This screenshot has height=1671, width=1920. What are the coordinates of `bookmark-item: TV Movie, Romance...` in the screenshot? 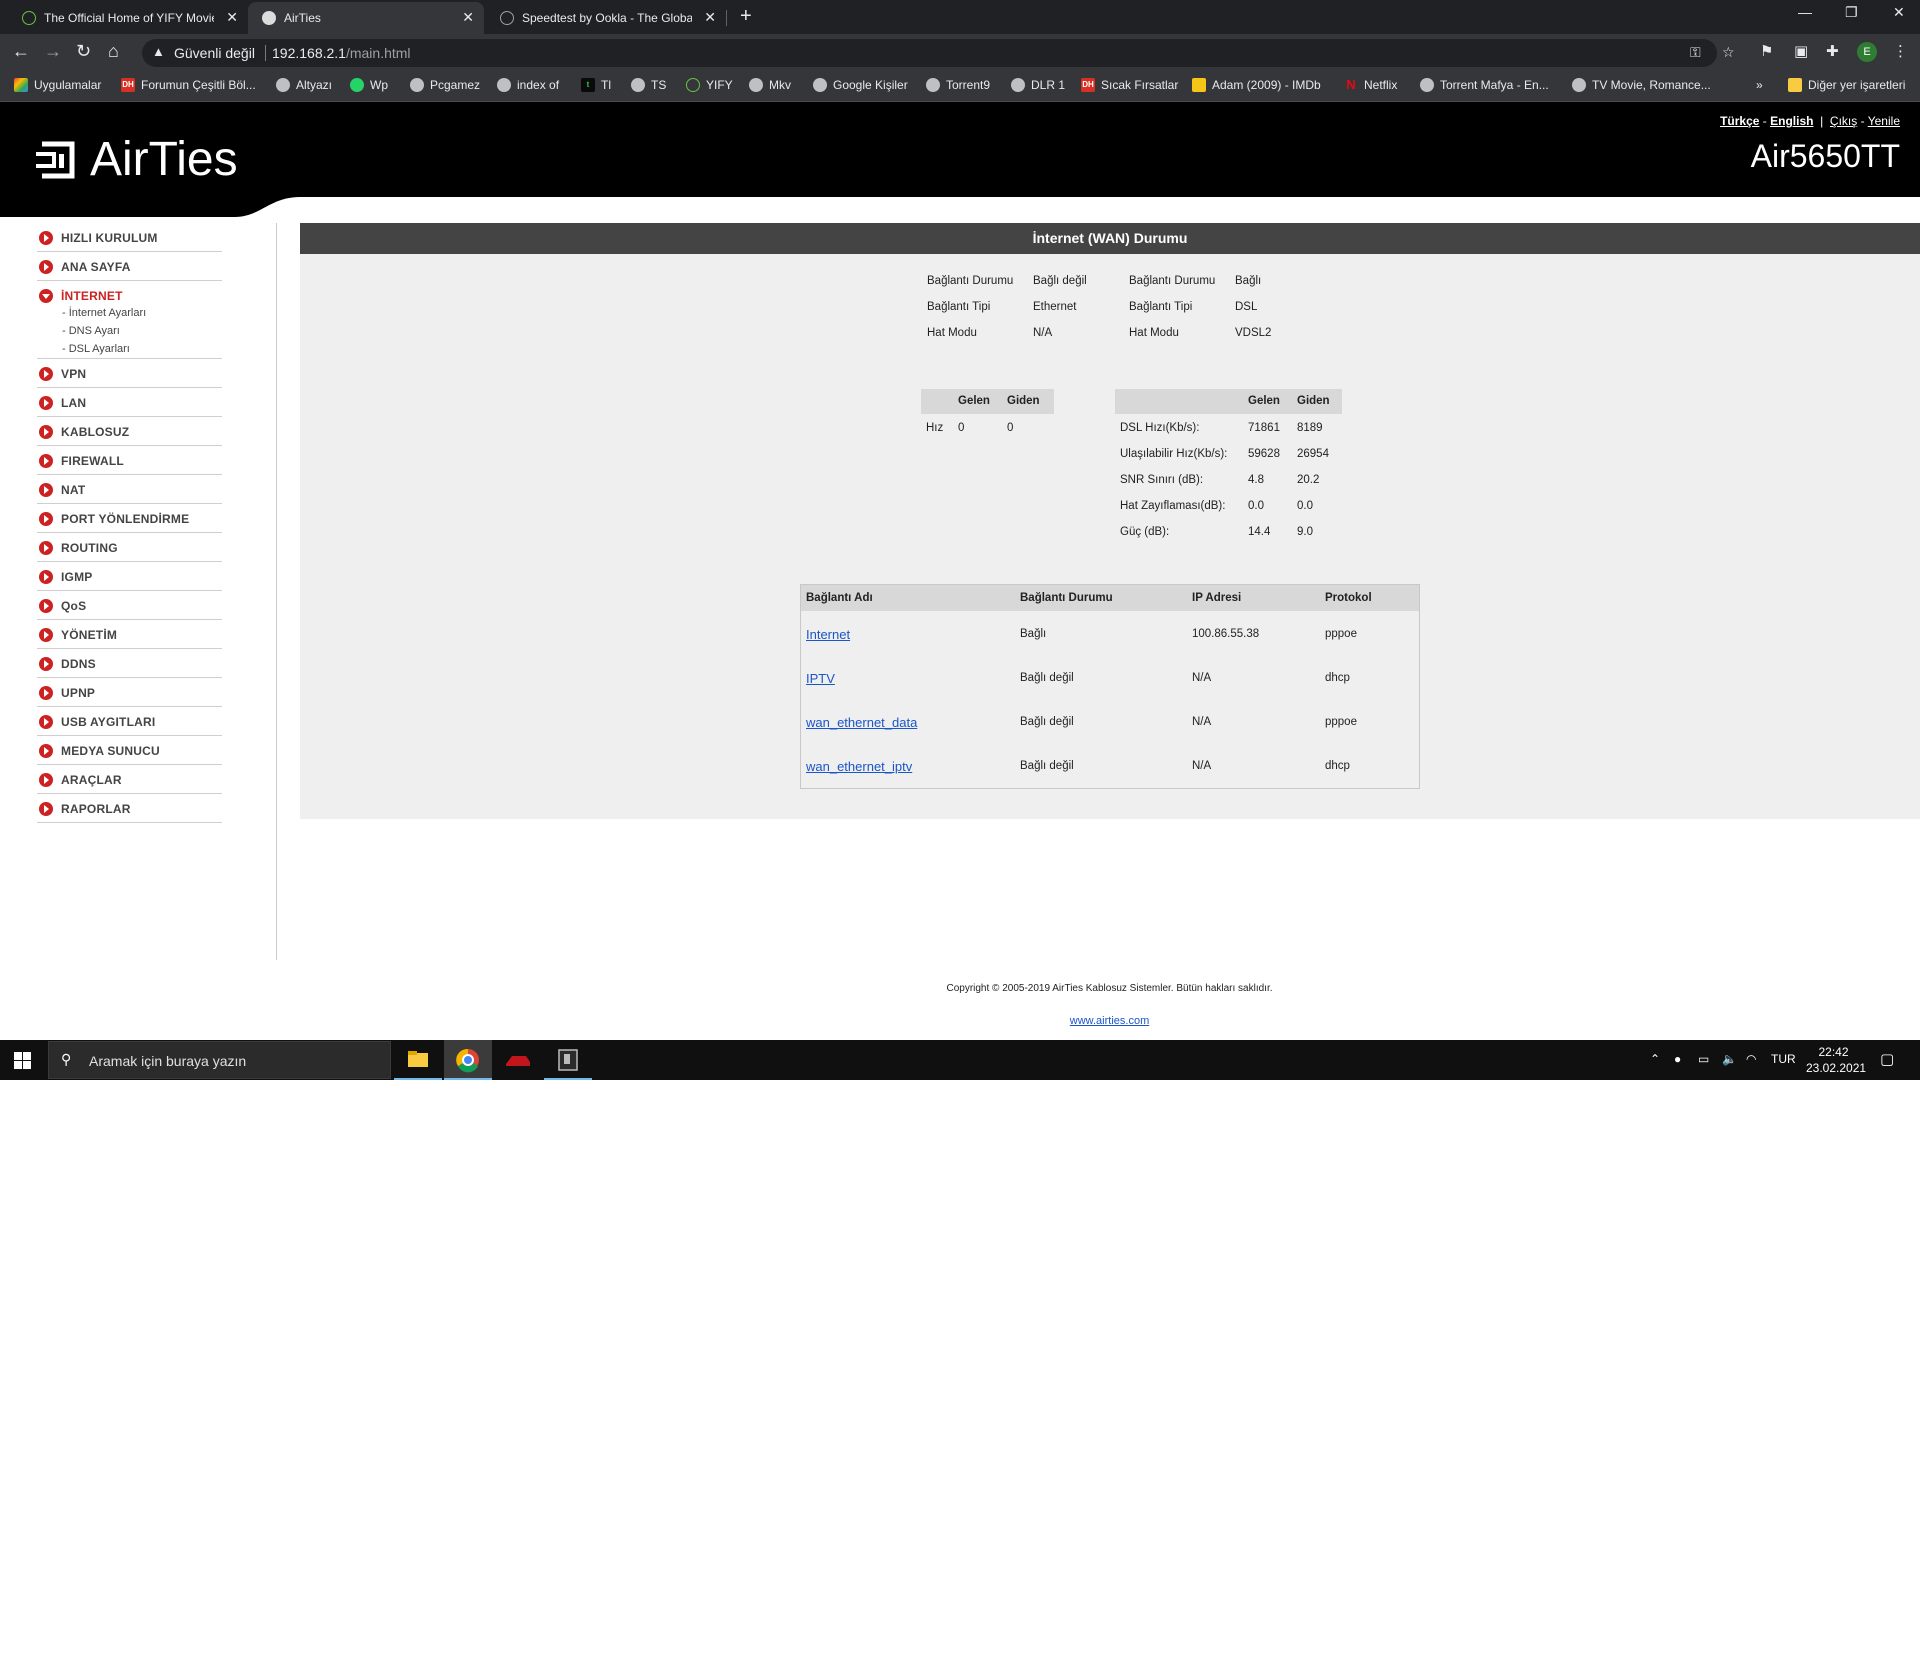 It's located at (1641, 85).